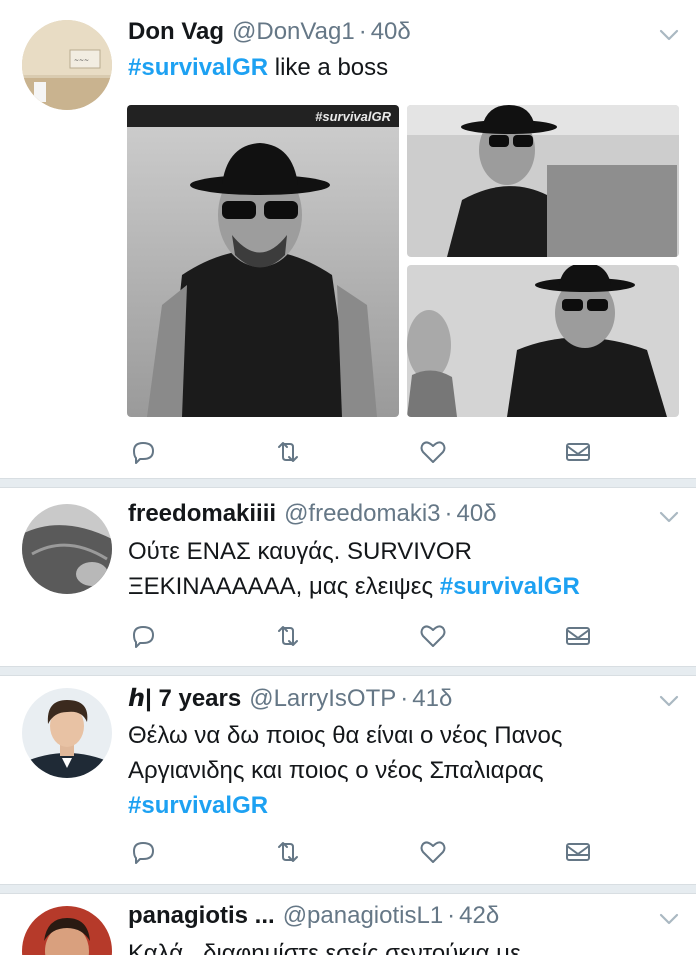 The width and height of the screenshot is (696, 955). I want to click on tweet-text-line: Ούτε ΕΝΑΣ καυγάς. SURVIVOR, so click(300, 551).